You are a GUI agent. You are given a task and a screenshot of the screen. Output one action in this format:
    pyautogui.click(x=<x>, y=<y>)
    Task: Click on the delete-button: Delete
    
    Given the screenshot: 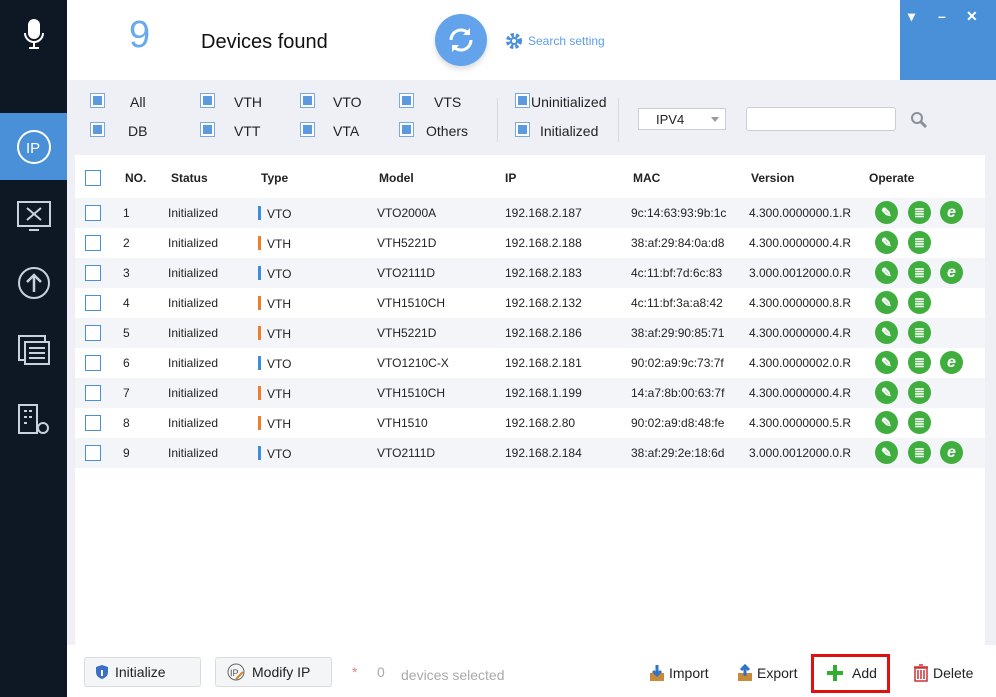 What is the action you would take?
    pyautogui.click(x=943, y=673)
    